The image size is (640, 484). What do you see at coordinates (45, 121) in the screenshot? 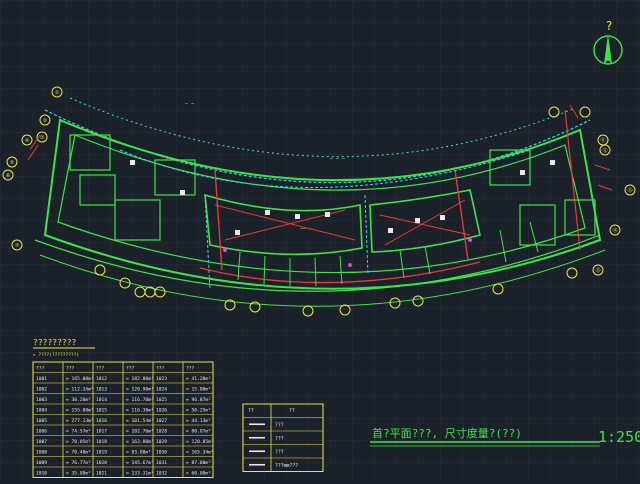
I see `svg-text: ②` at bounding box center [45, 121].